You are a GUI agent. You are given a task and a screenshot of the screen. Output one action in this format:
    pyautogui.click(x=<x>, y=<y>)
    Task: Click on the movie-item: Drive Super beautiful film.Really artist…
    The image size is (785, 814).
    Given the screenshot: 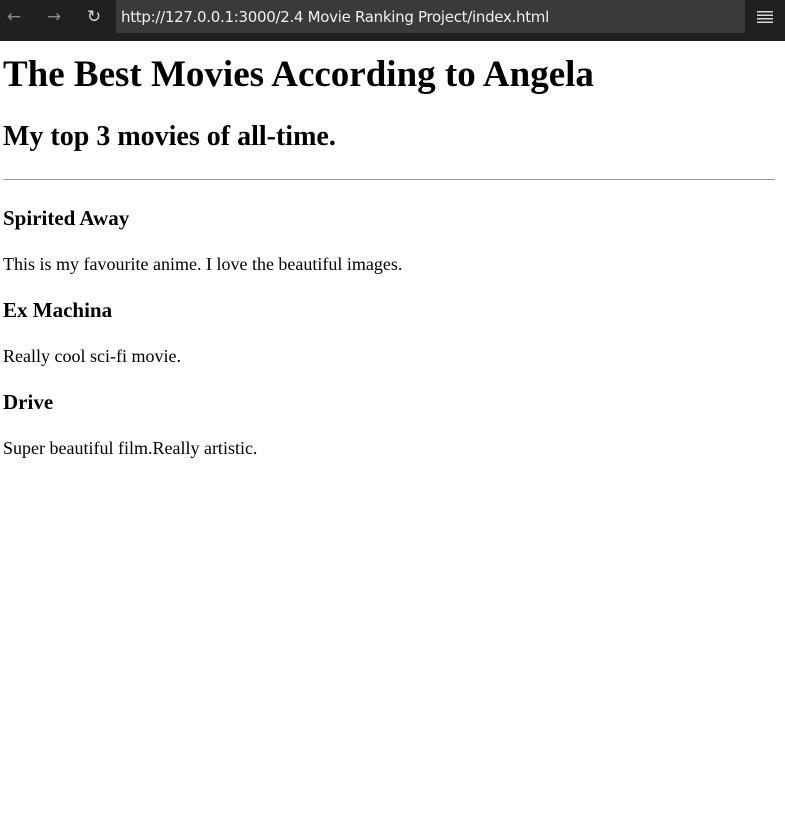 What is the action you would take?
    pyautogui.click(x=389, y=424)
    